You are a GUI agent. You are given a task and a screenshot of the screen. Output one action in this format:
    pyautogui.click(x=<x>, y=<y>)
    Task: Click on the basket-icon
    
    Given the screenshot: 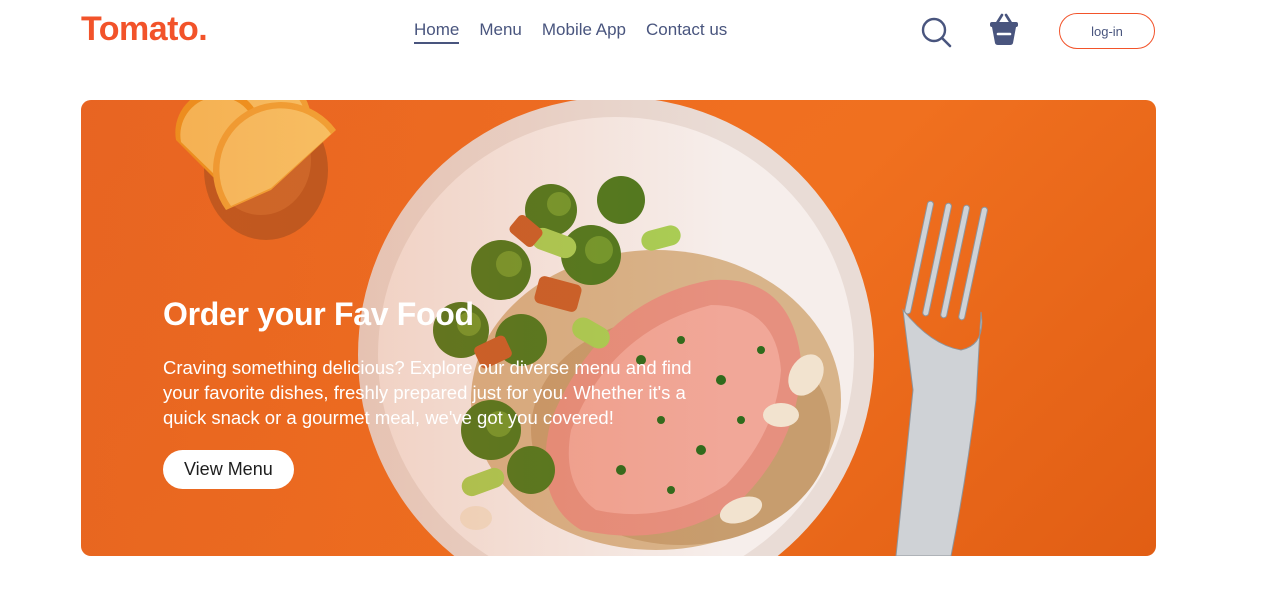 What is the action you would take?
    pyautogui.click(x=1004, y=29)
    